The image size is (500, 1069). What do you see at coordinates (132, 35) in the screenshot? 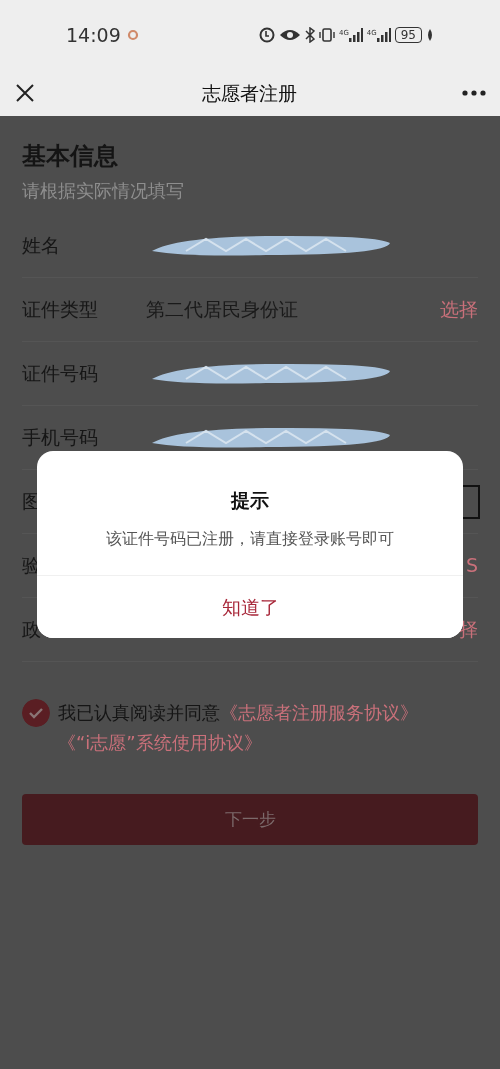
I see `recording-dot-icon` at bounding box center [132, 35].